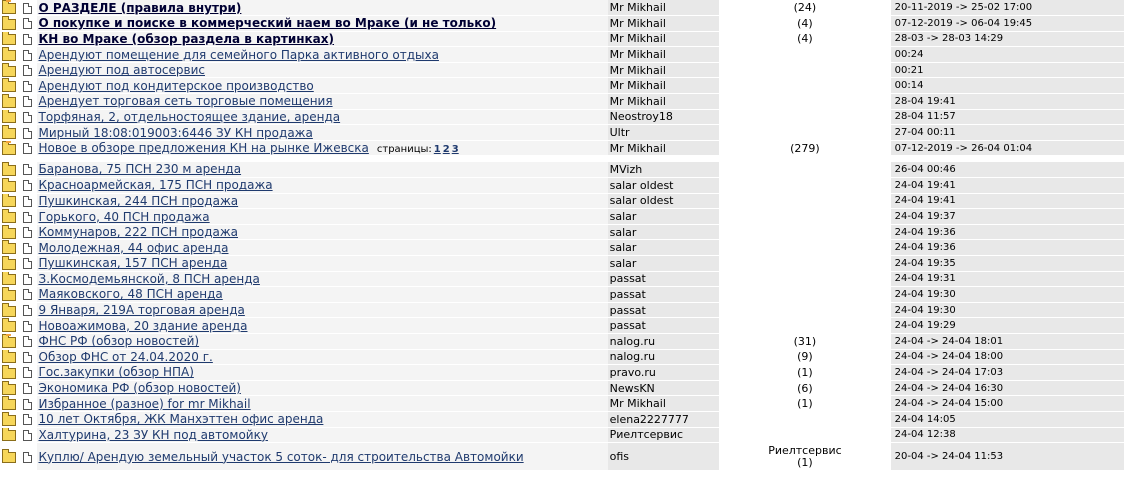  What do you see at coordinates (446, 149) in the screenshot?
I see `page-link: 2` at bounding box center [446, 149].